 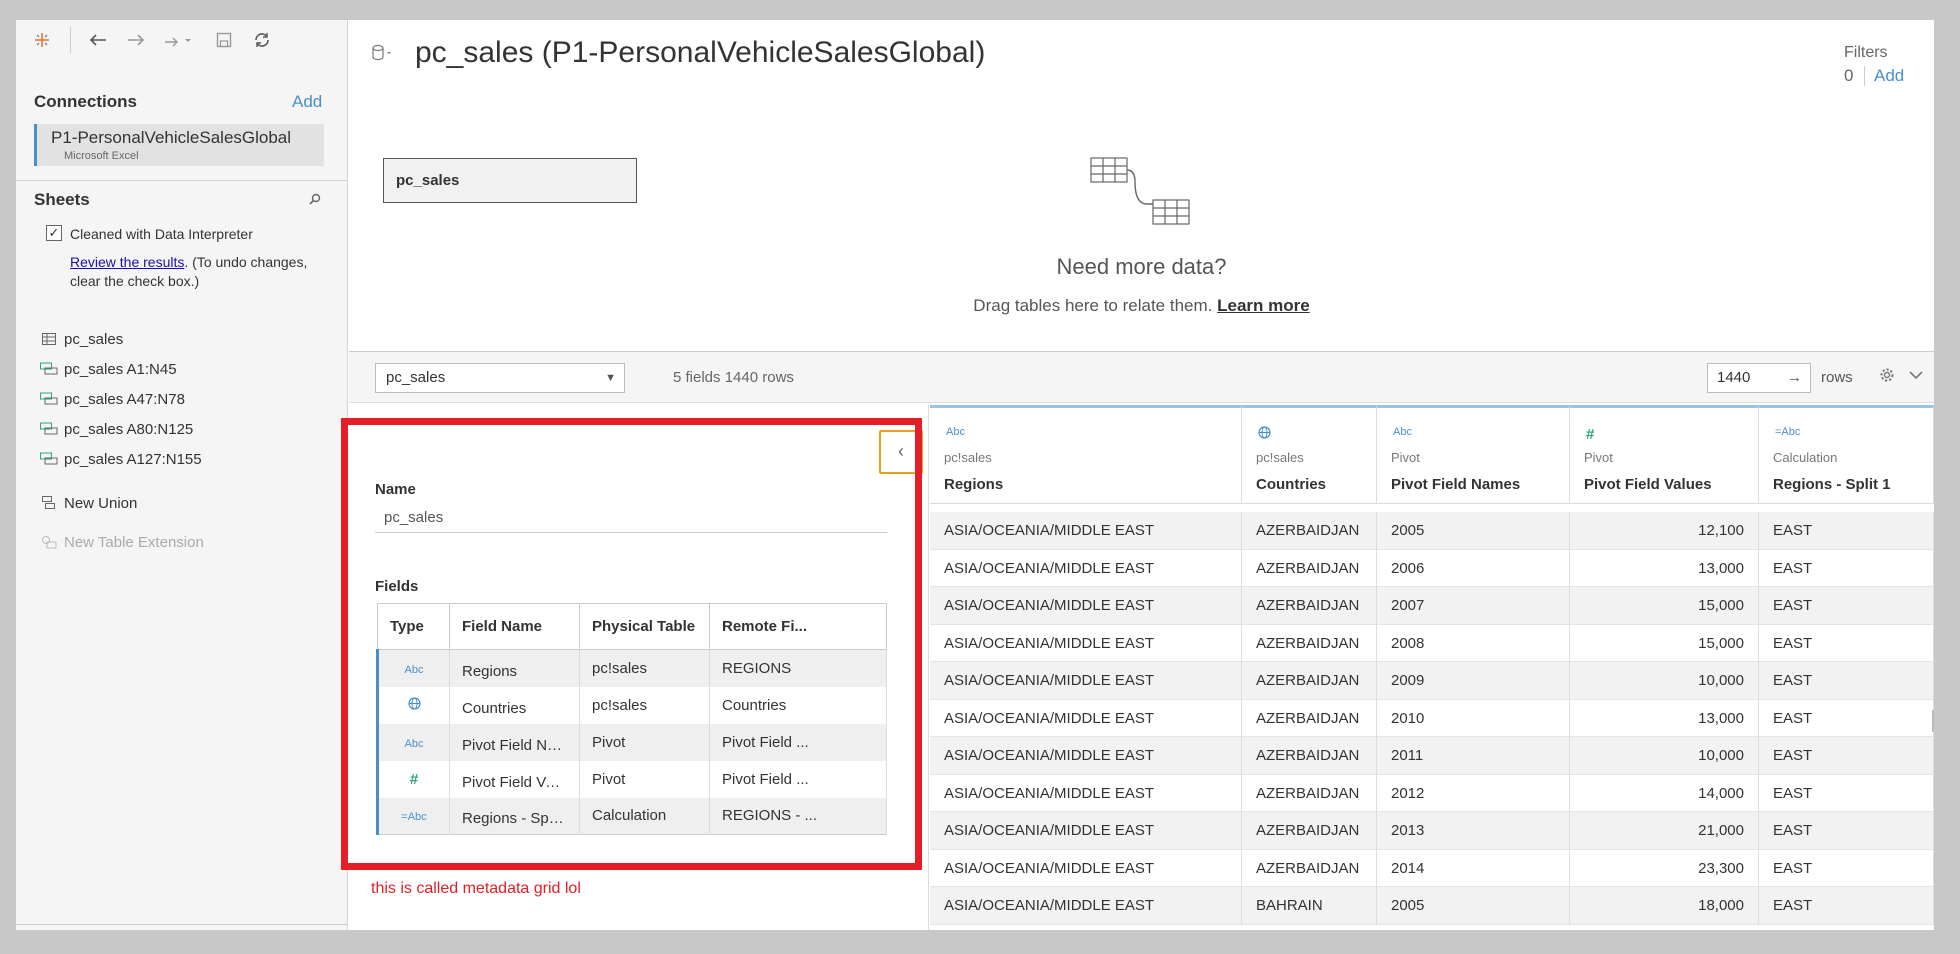 I want to click on new-table-extension-item: New Table Extension, so click(x=121, y=542).